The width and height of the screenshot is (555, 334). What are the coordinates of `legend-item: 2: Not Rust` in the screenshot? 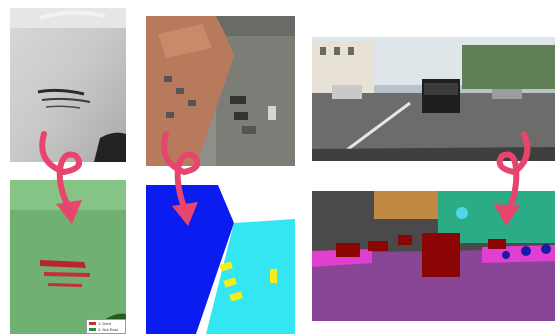 It's located at (106, 329).